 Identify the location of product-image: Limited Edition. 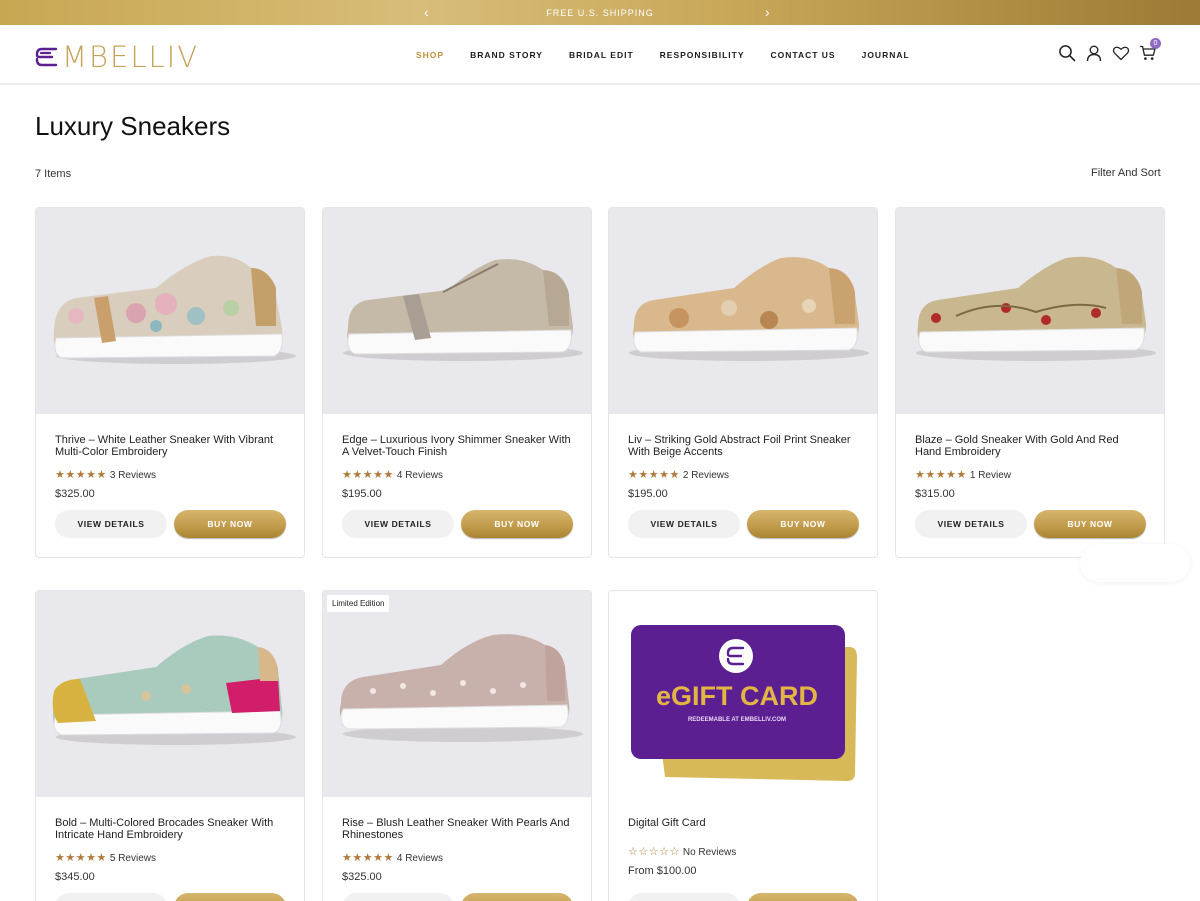
(457, 694).